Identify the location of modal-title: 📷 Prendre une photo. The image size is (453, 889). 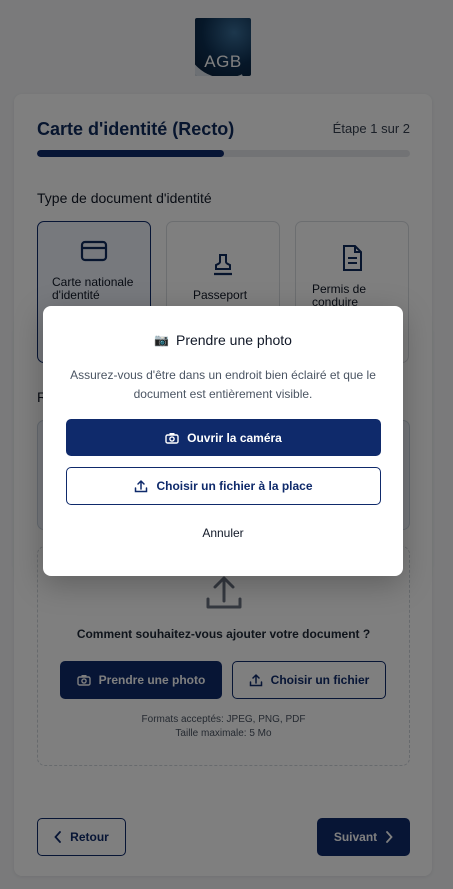
(223, 340).